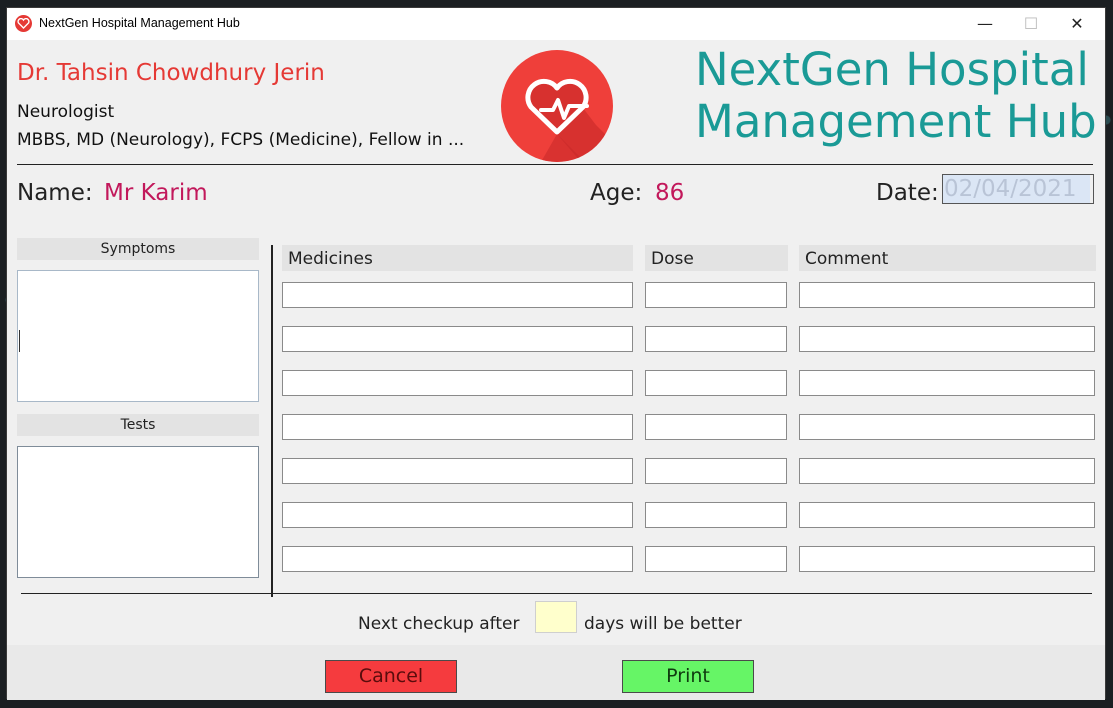 The image size is (1113, 708). I want to click on symptoms-textarea, so click(138, 336).